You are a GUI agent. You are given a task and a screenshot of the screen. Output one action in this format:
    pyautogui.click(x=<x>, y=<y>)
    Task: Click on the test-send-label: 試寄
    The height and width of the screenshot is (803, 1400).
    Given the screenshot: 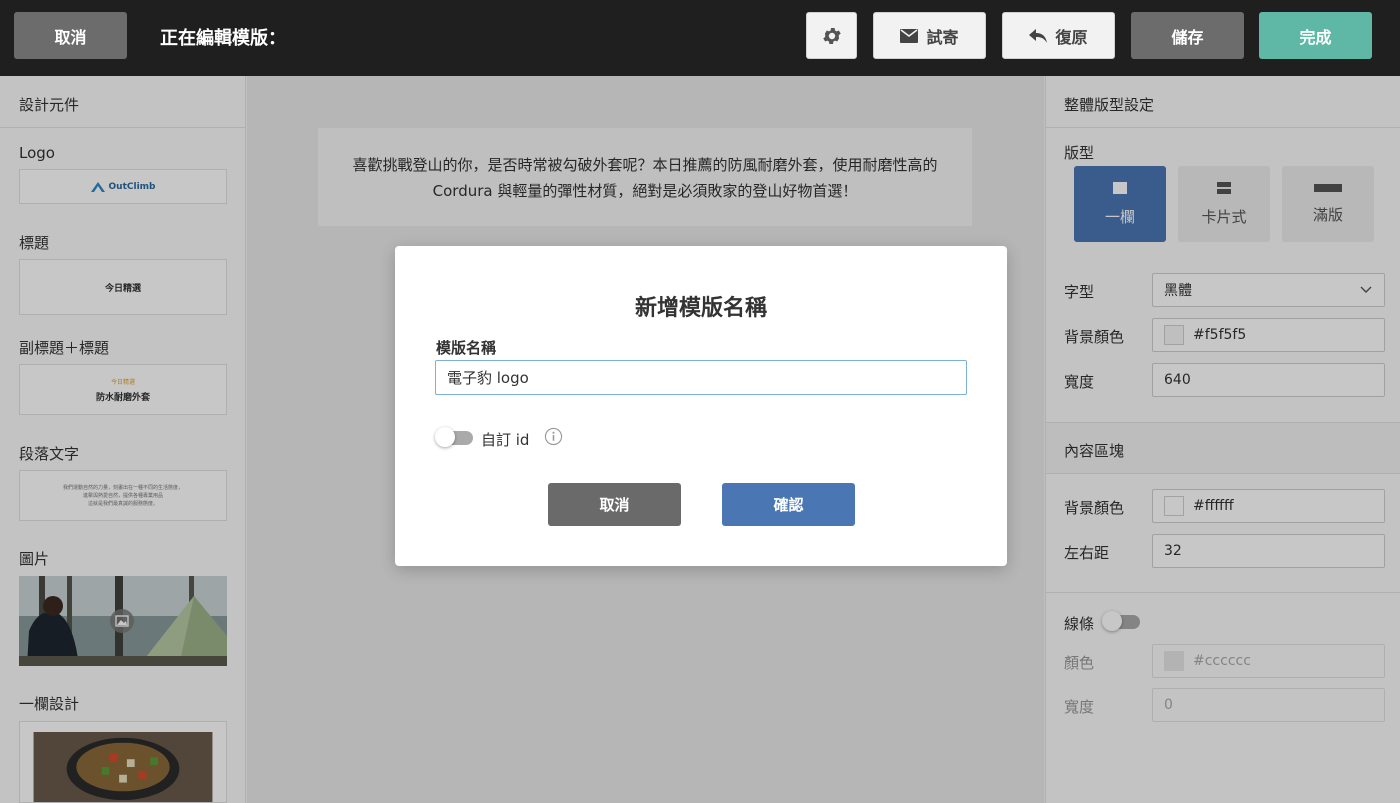 What is the action you would take?
    pyautogui.click(x=942, y=37)
    